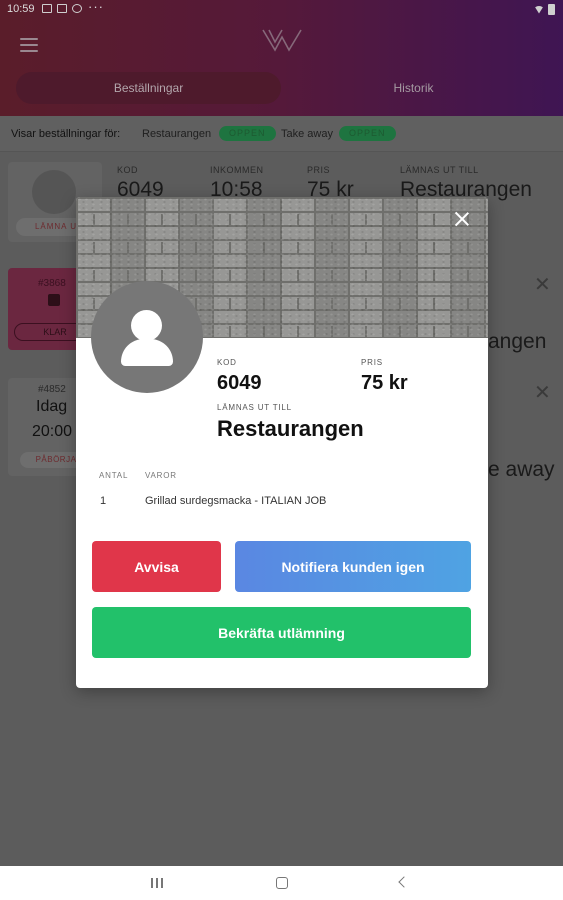  What do you see at coordinates (281, 632) in the screenshot?
I see `confirm-handover-button: Bekräfta utlämning` at bounding box center [281, 632].